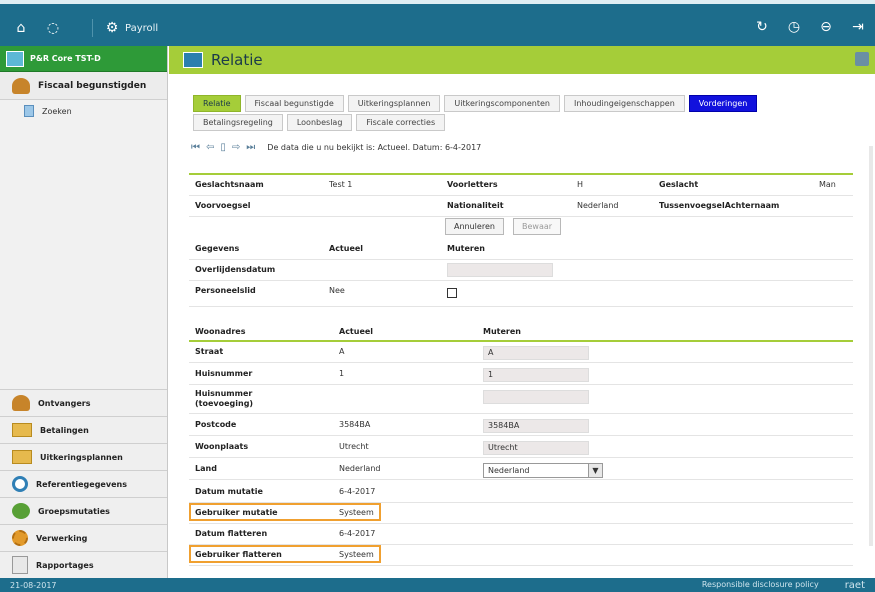 Image resolution: width=875 pixels, height=592 pixels. What do you see at coordinates (502, 103) in the screenshot?
I see `tab-uitkeringscomponenten: Uitkeringscomponenten` at bounding box center [502, 103].